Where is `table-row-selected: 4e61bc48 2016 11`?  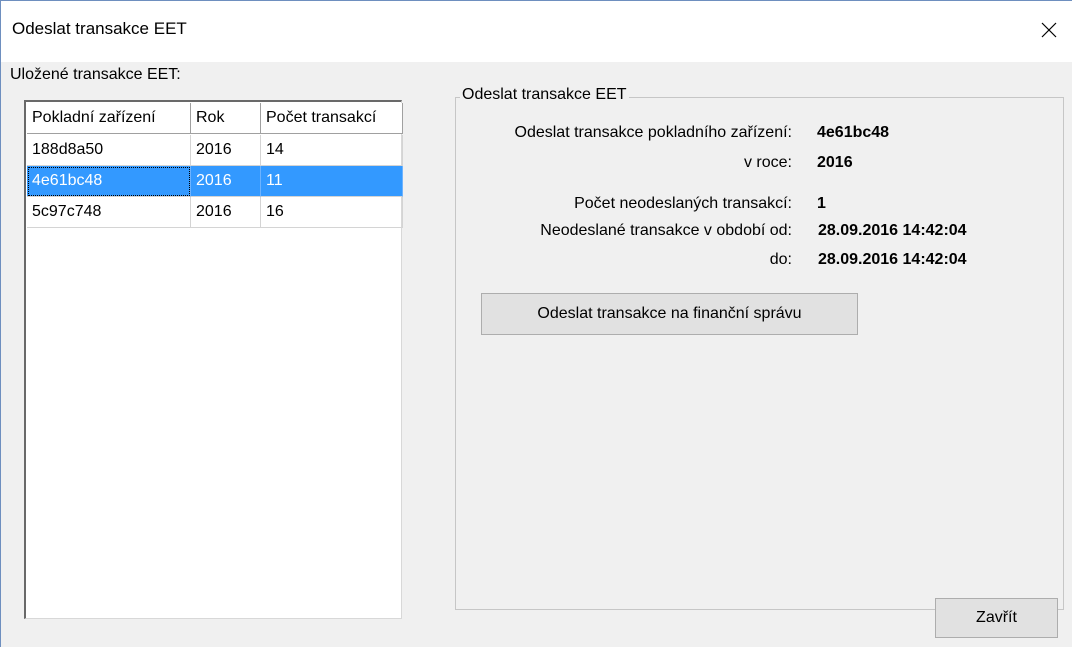 table-row-selected: 4e61bc48 2016 11 is located at coordinates (215, 181).